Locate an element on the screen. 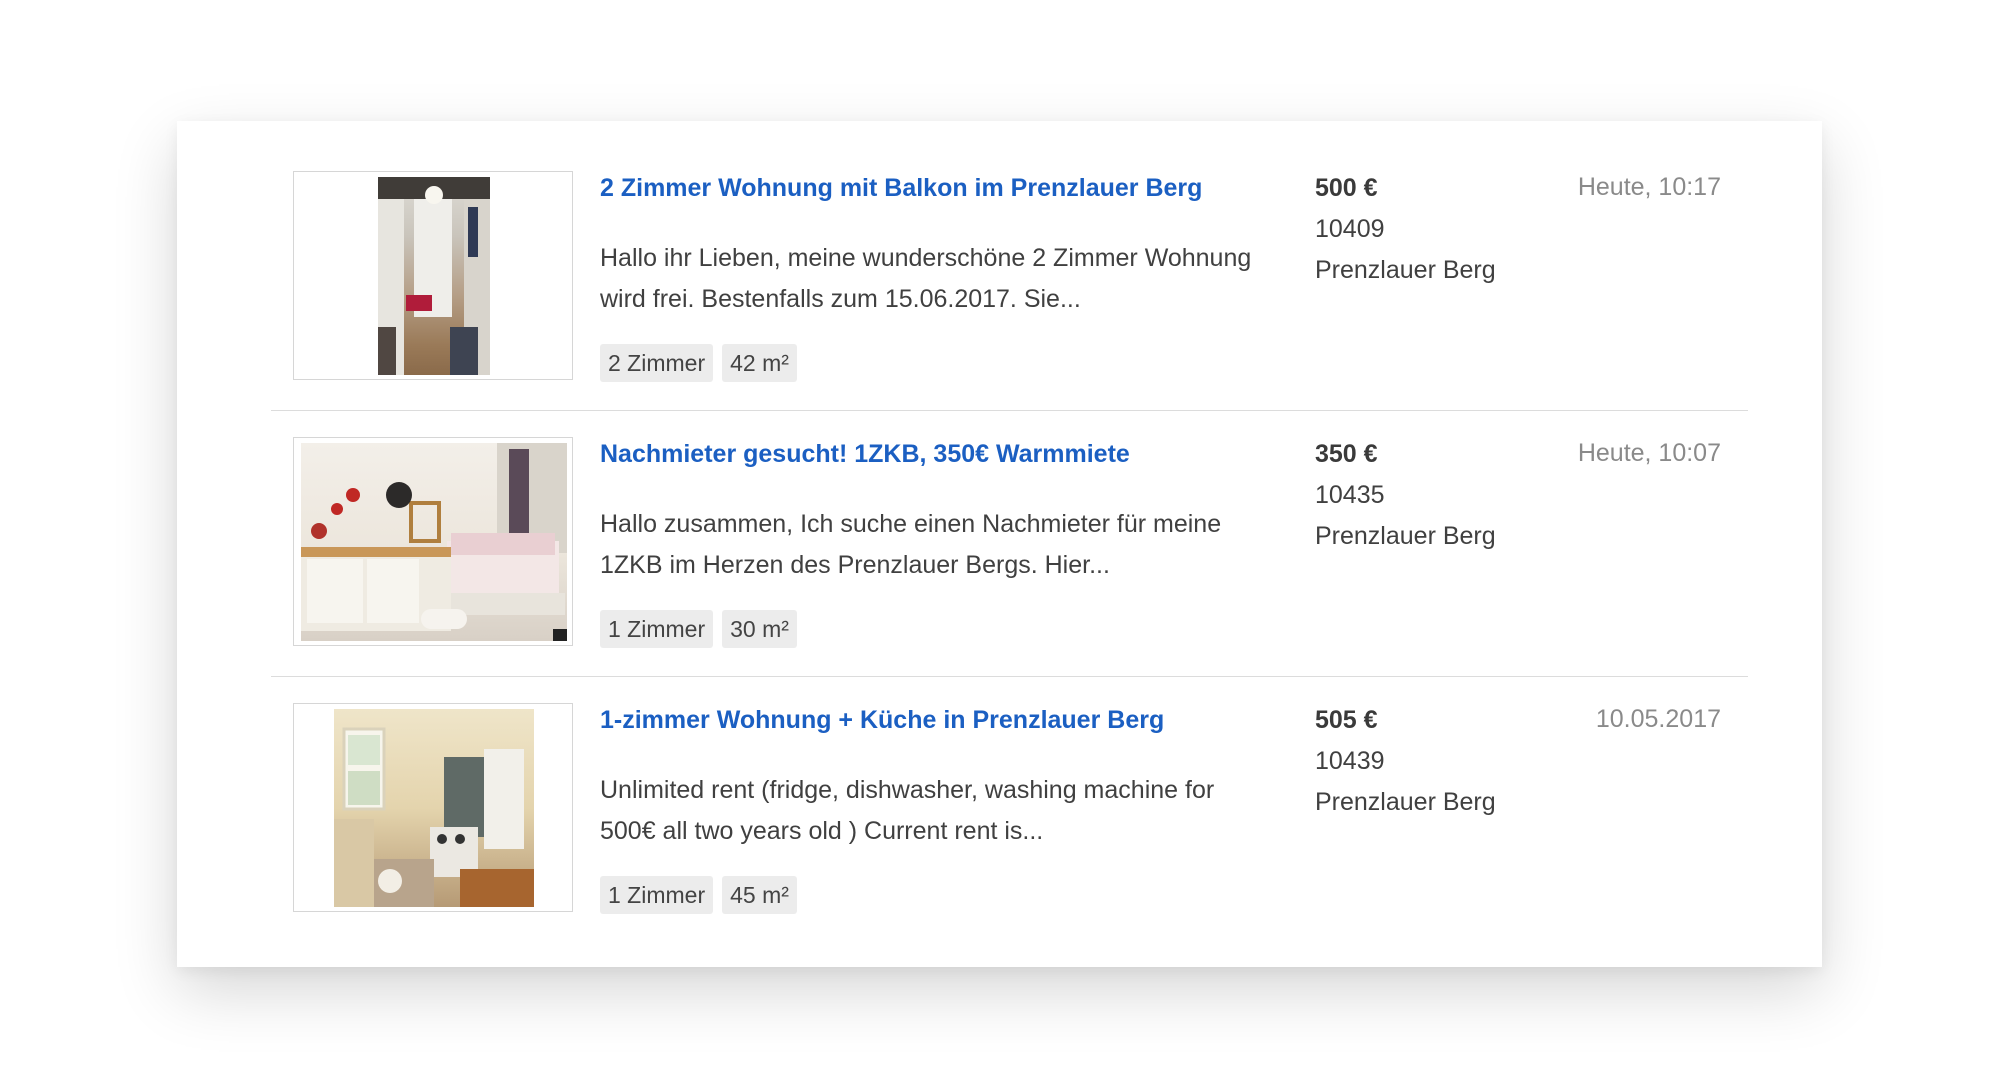 This screenshot has width=2000, height=1078. size-badge: 45 m² is located at coordinates (759, 895).